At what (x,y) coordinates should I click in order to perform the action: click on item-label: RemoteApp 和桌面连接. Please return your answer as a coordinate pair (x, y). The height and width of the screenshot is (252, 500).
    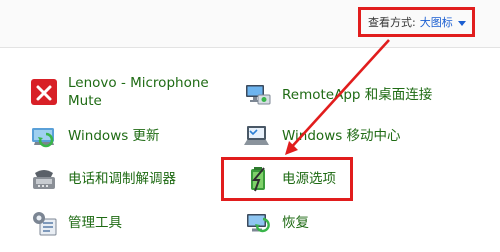
    Looking at the image, I should click on (357, 95).